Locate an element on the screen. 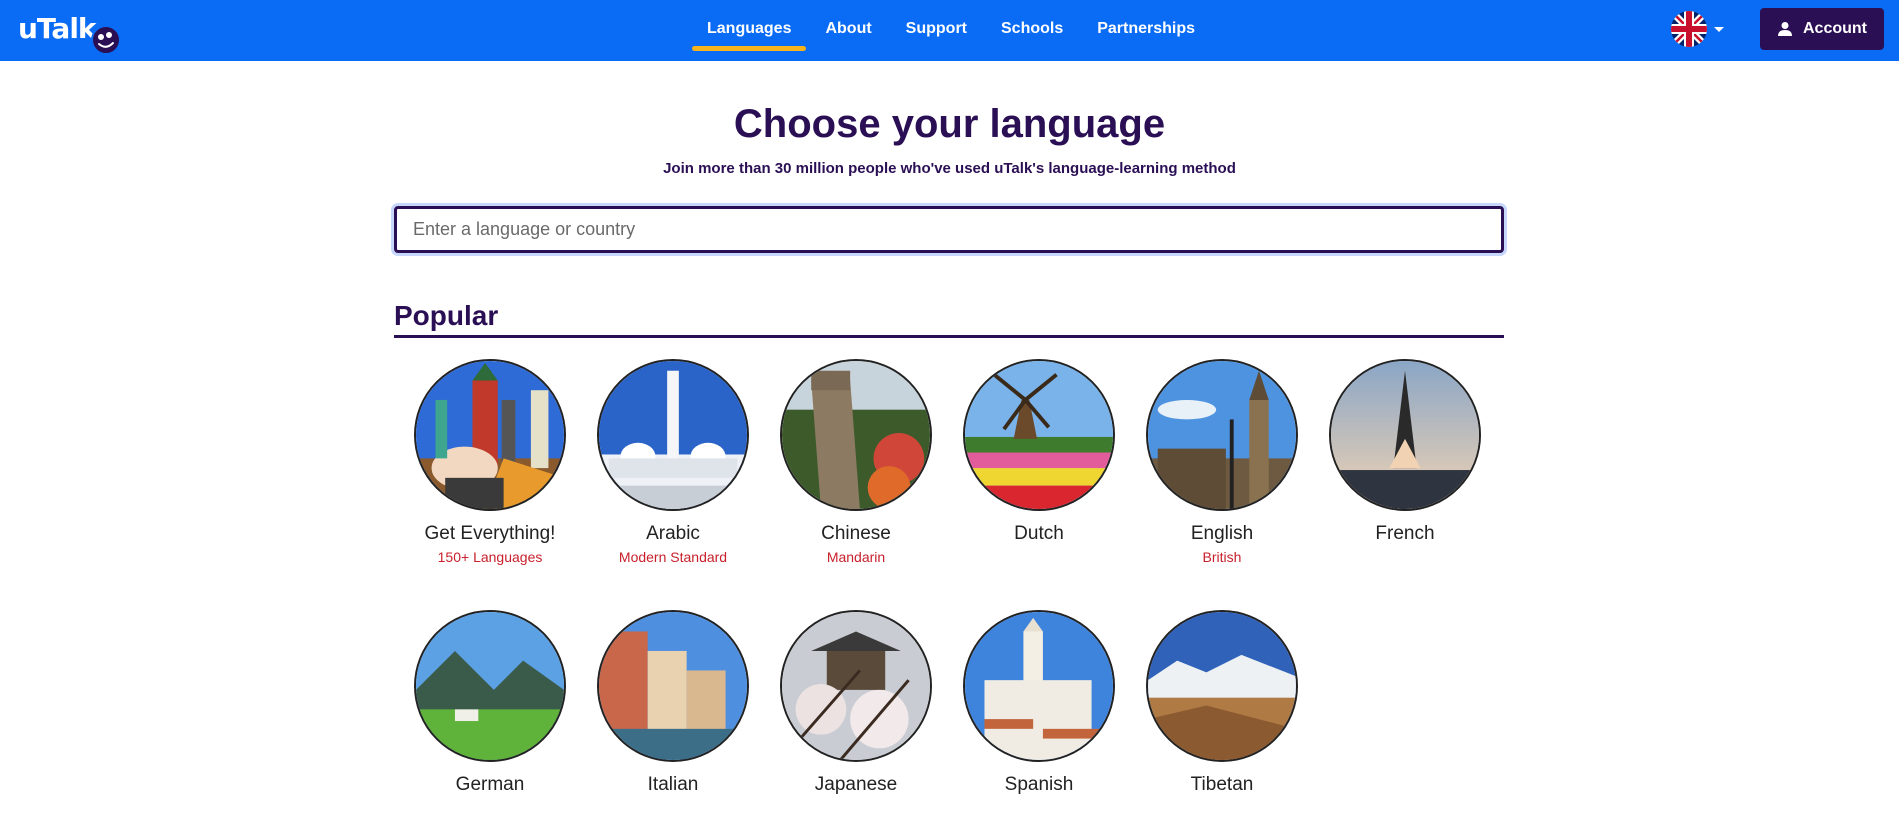  language-name: Dutch is located at coordinates (1039, 533).